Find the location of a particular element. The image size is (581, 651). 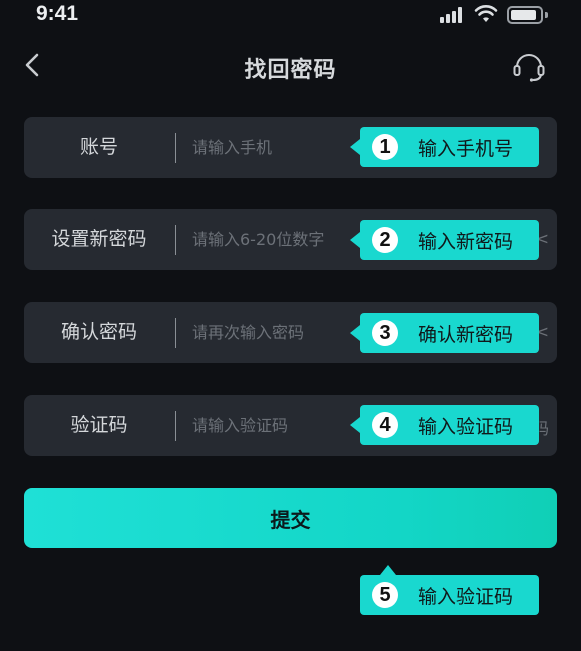

callout-3: 3 确认新密码 is located at coordinates (444, 333).